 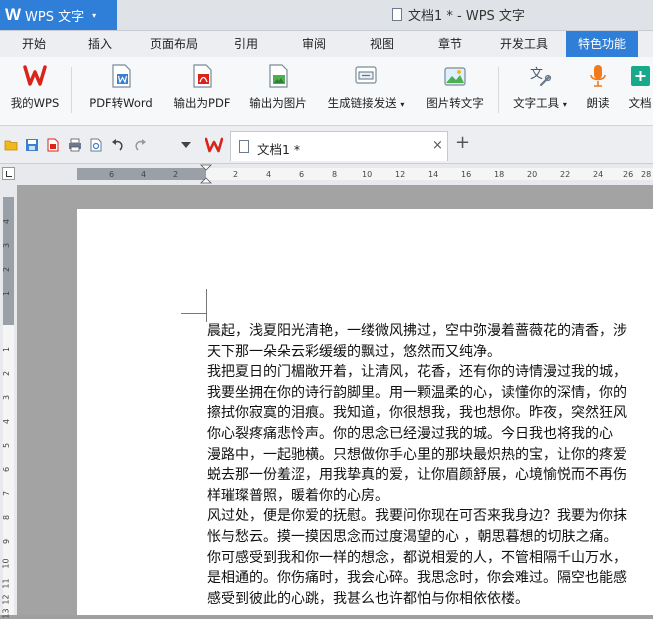 I want to click on ruler-number: 9, so click(x=7, y=541).